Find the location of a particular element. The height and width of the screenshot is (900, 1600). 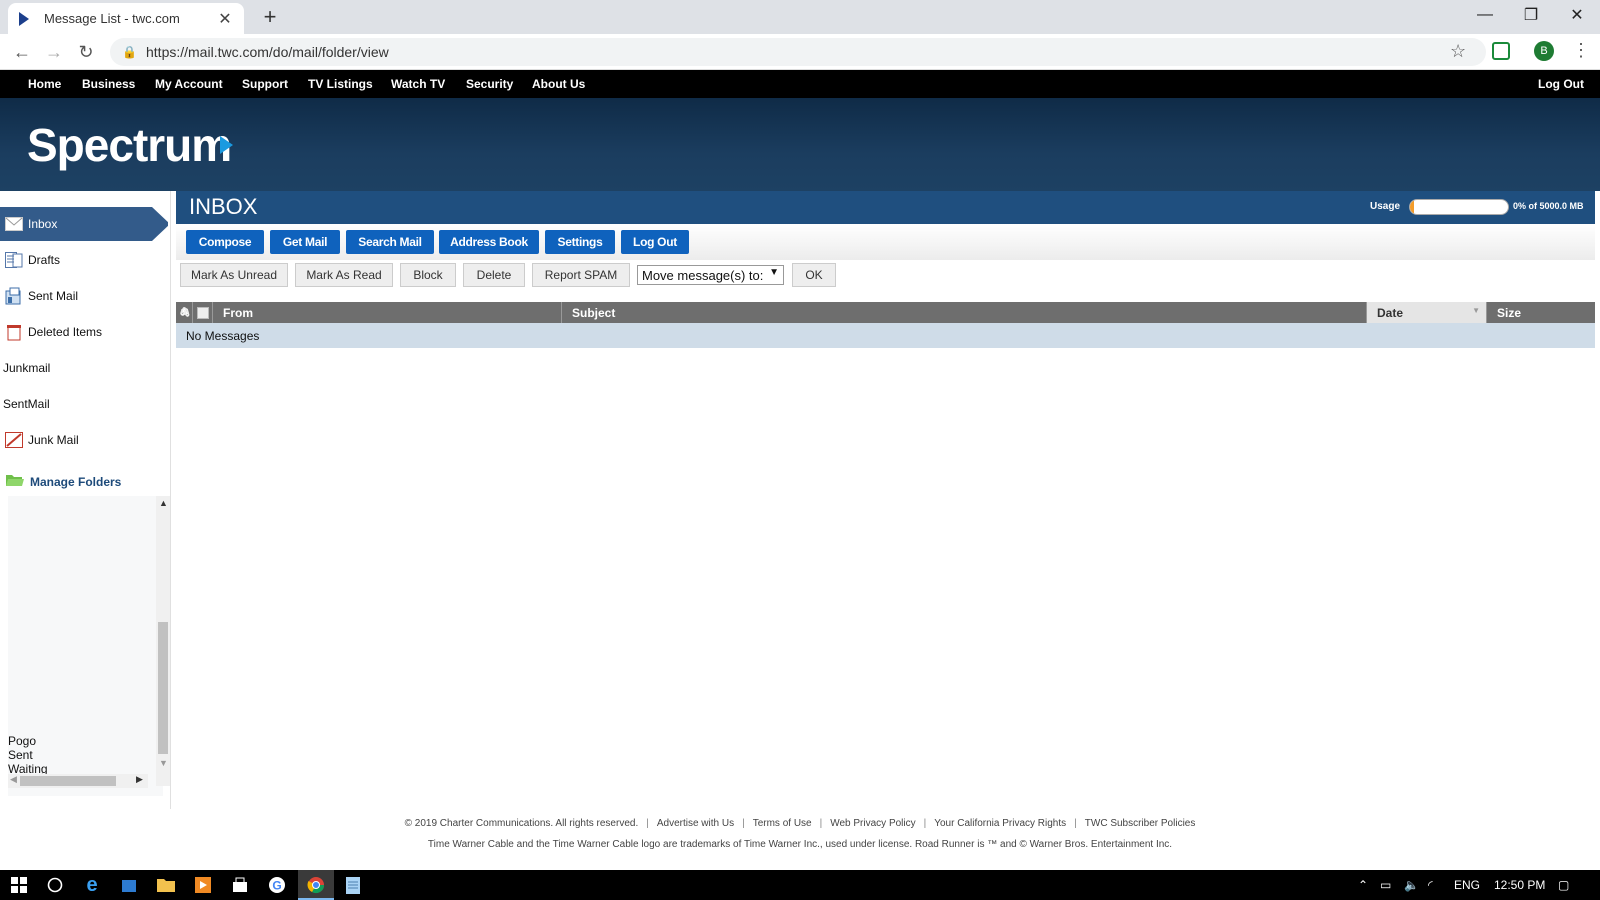

log-out-button: Log Out is located at coordinates (655, 242).